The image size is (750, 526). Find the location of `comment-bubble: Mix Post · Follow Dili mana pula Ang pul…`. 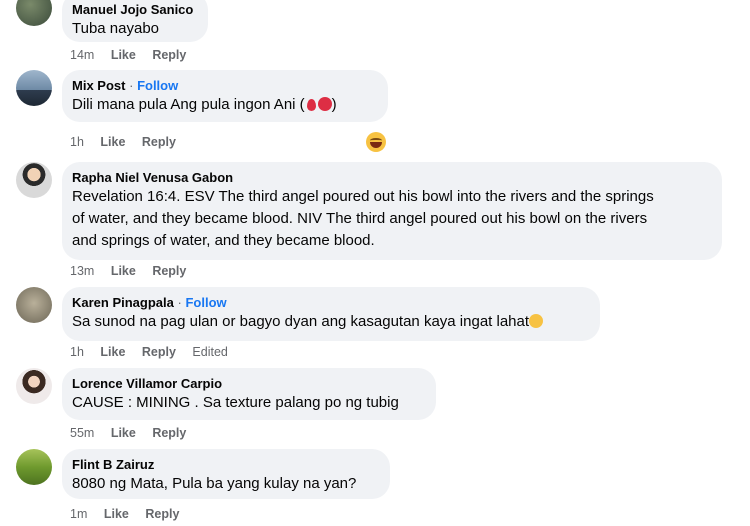

comment-bubble: Mix Post · Follow Dili mana pula Ang pul… is located at coordinates (225, 96).